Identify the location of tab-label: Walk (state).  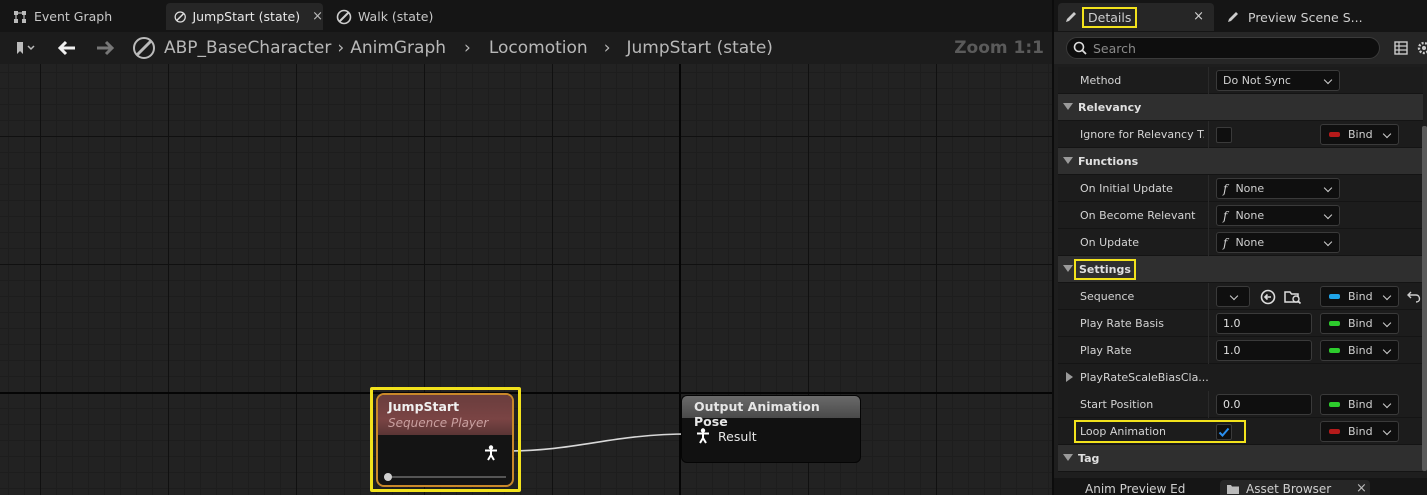
(396, 16).